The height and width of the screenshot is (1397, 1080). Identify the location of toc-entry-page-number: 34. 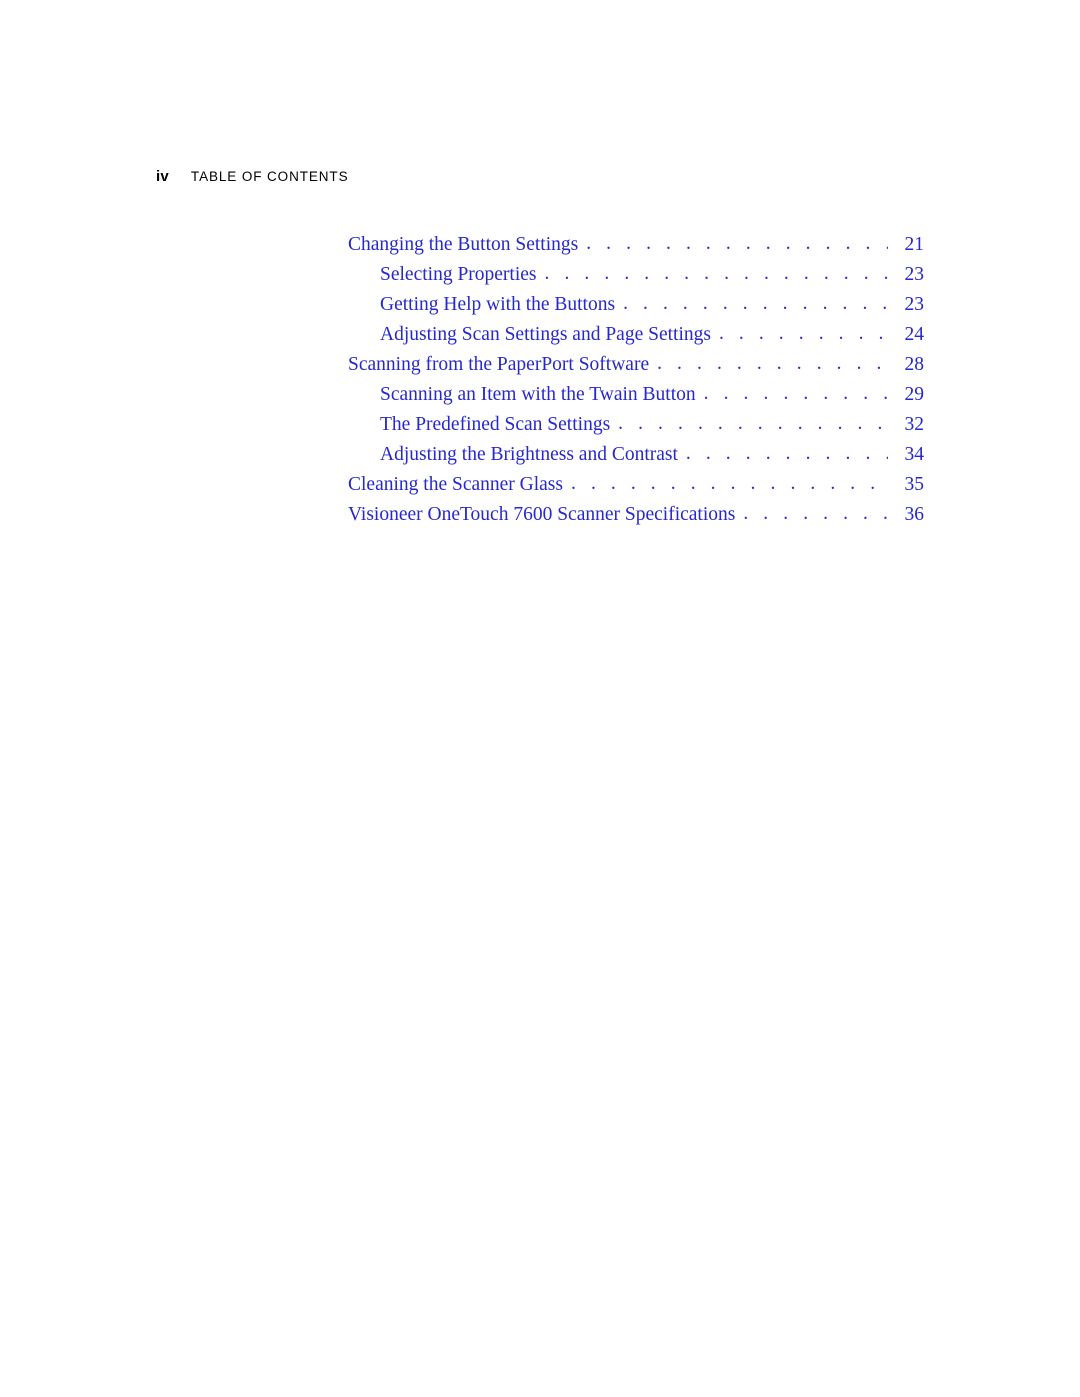
(914, 454).